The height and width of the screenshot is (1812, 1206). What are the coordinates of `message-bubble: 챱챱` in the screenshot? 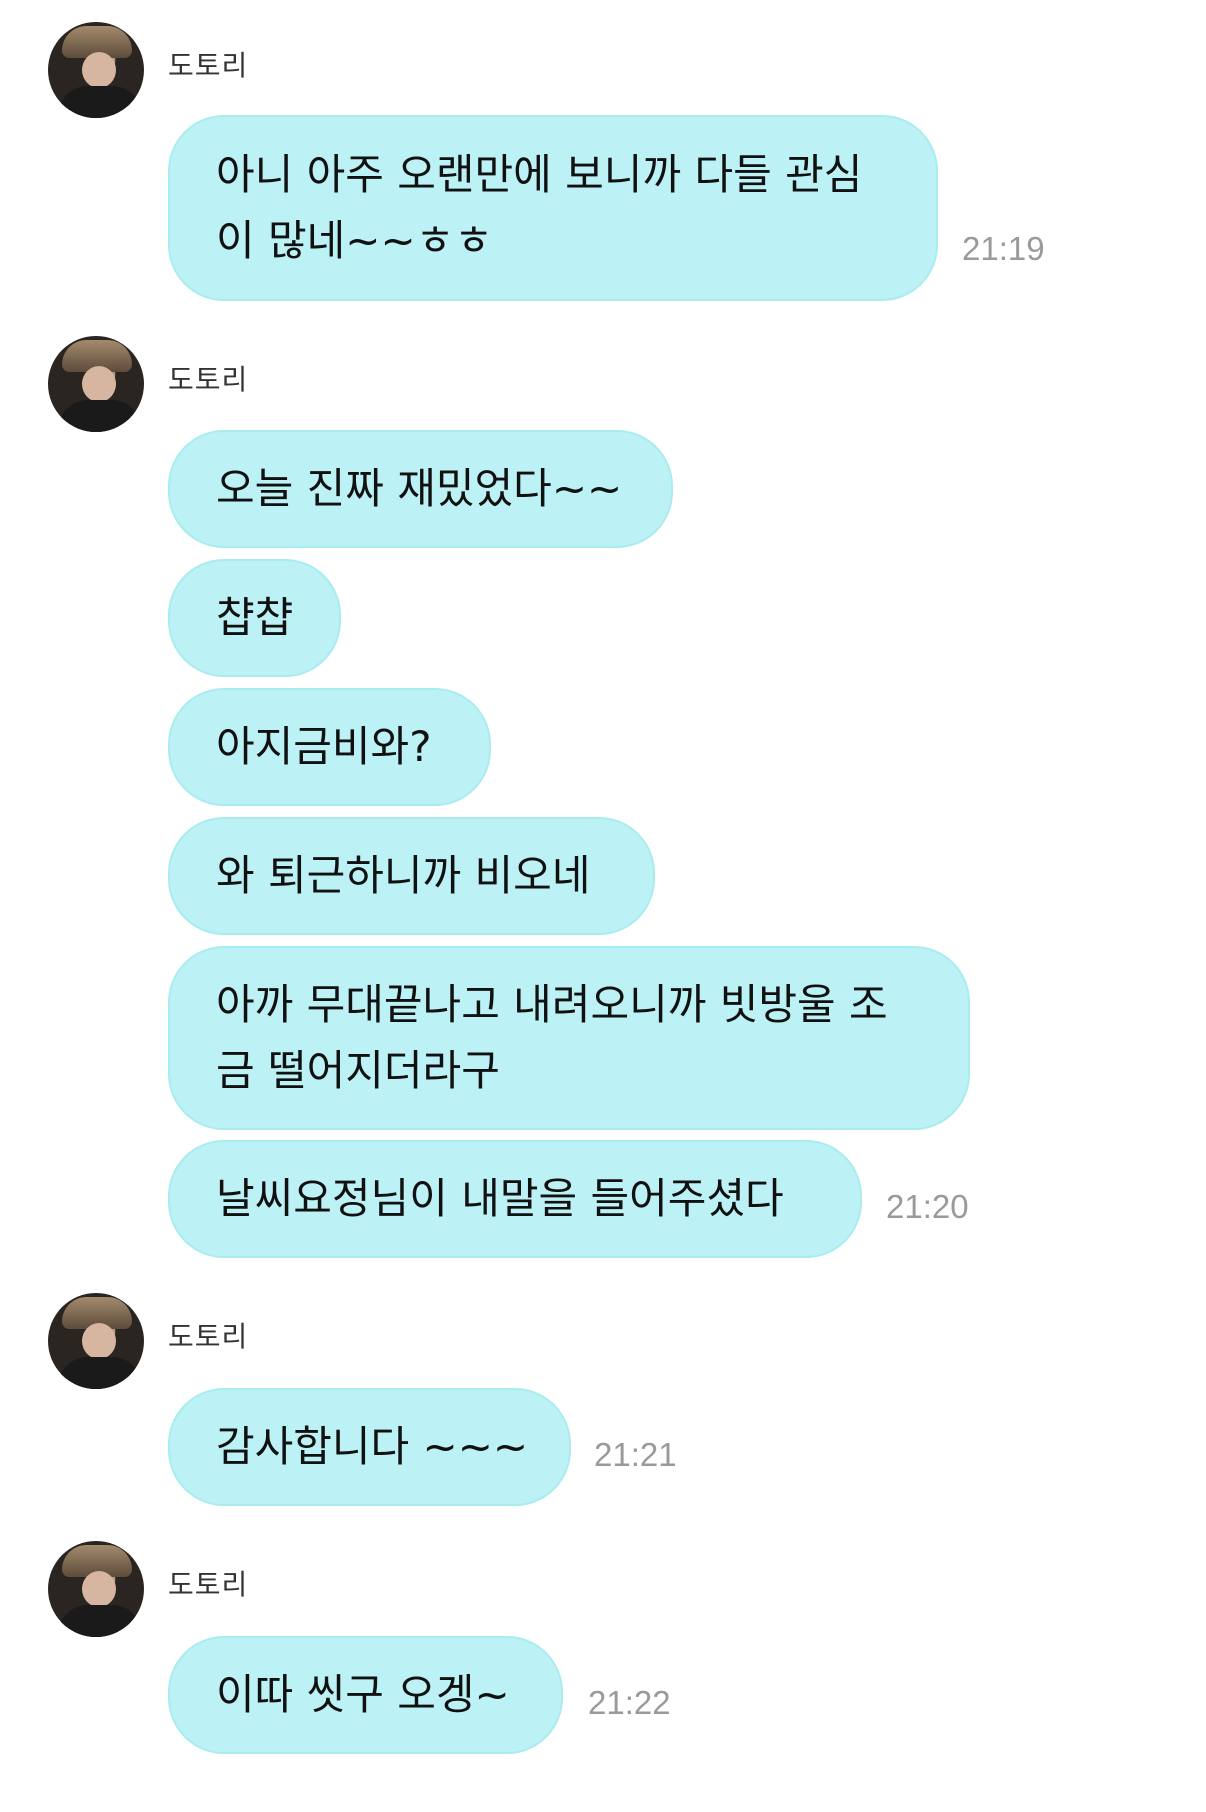 It's located at (254, 618).